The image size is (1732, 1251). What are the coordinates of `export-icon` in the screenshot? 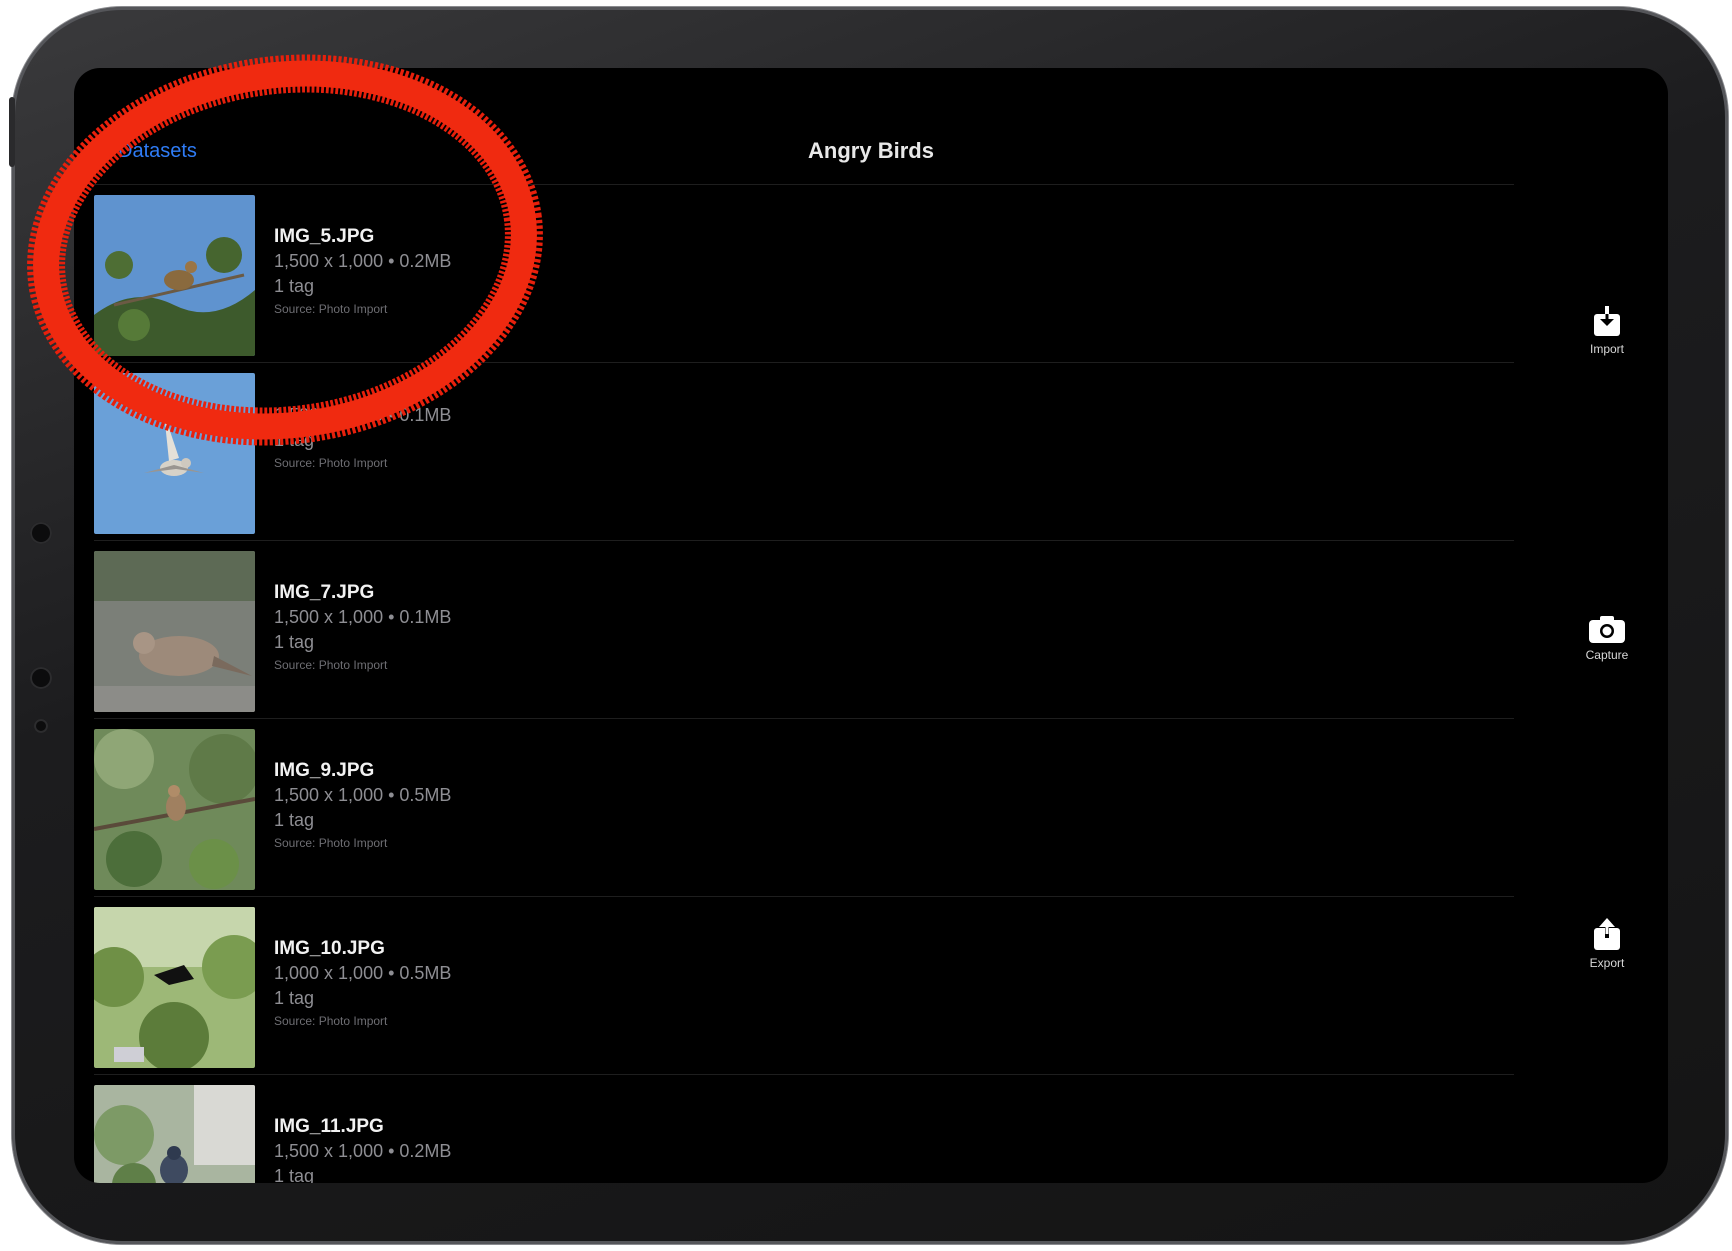 It's located at (1607, 934).